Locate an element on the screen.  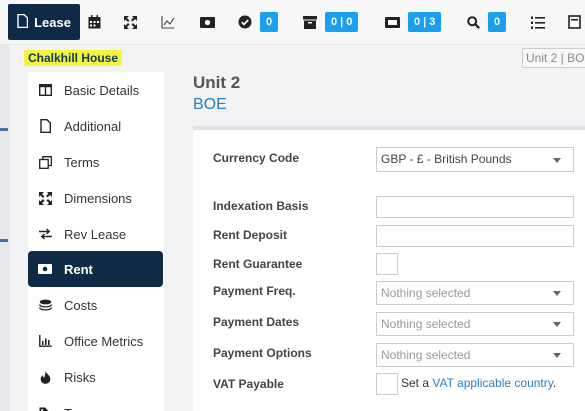
tasks-button: 0 | 3 is located at coordinates (413, 22).